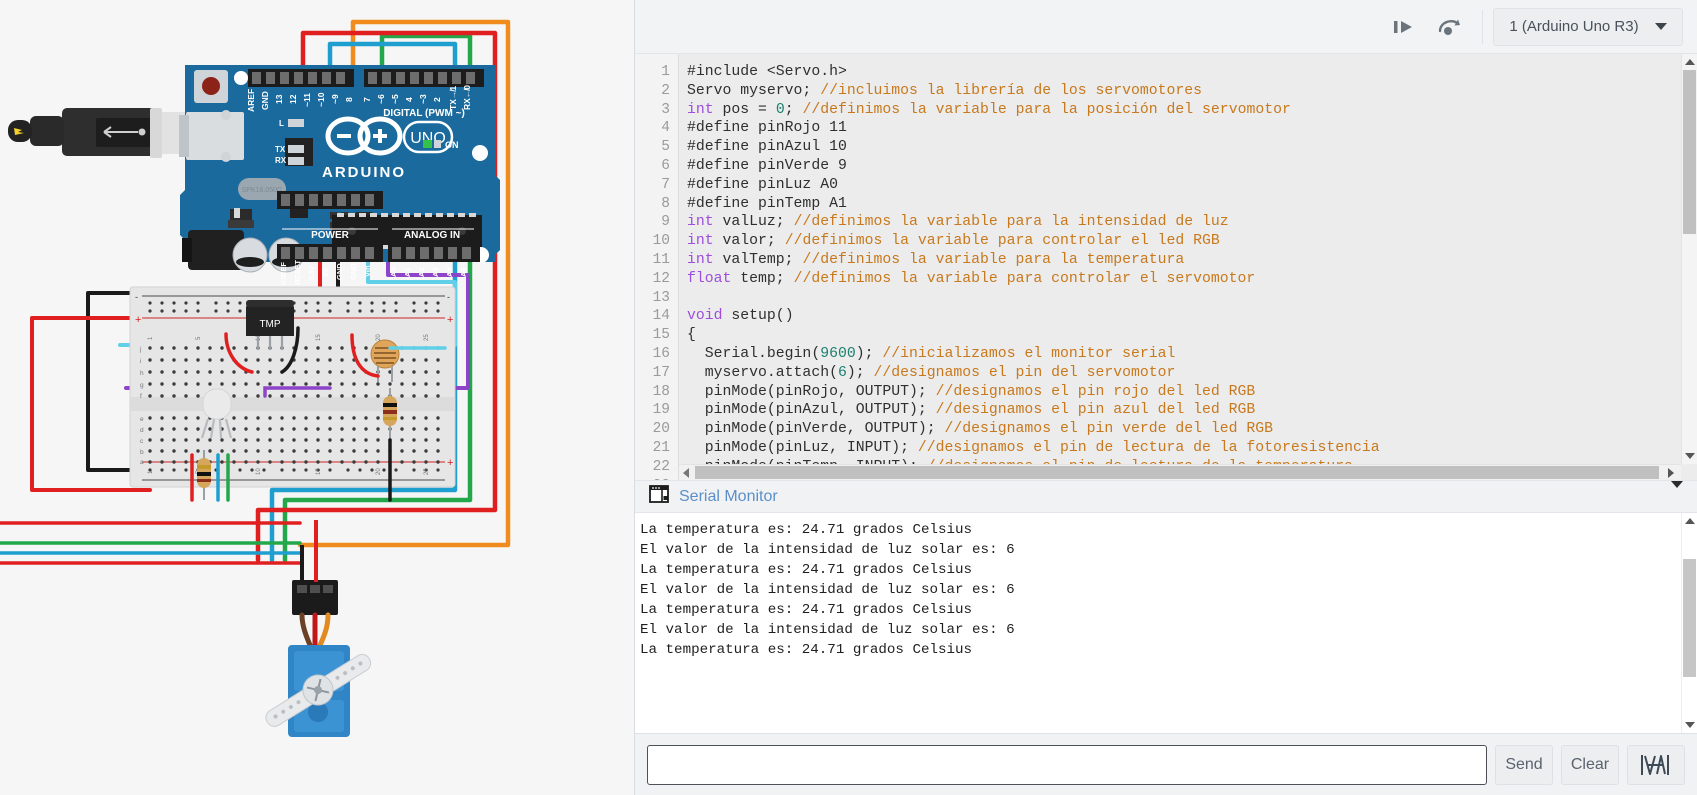 The image size is (1697, 795). What do you see at coordinates (665, 222) in the screenshot?
I see `line-number: 9` at bounding box center [665, 222].